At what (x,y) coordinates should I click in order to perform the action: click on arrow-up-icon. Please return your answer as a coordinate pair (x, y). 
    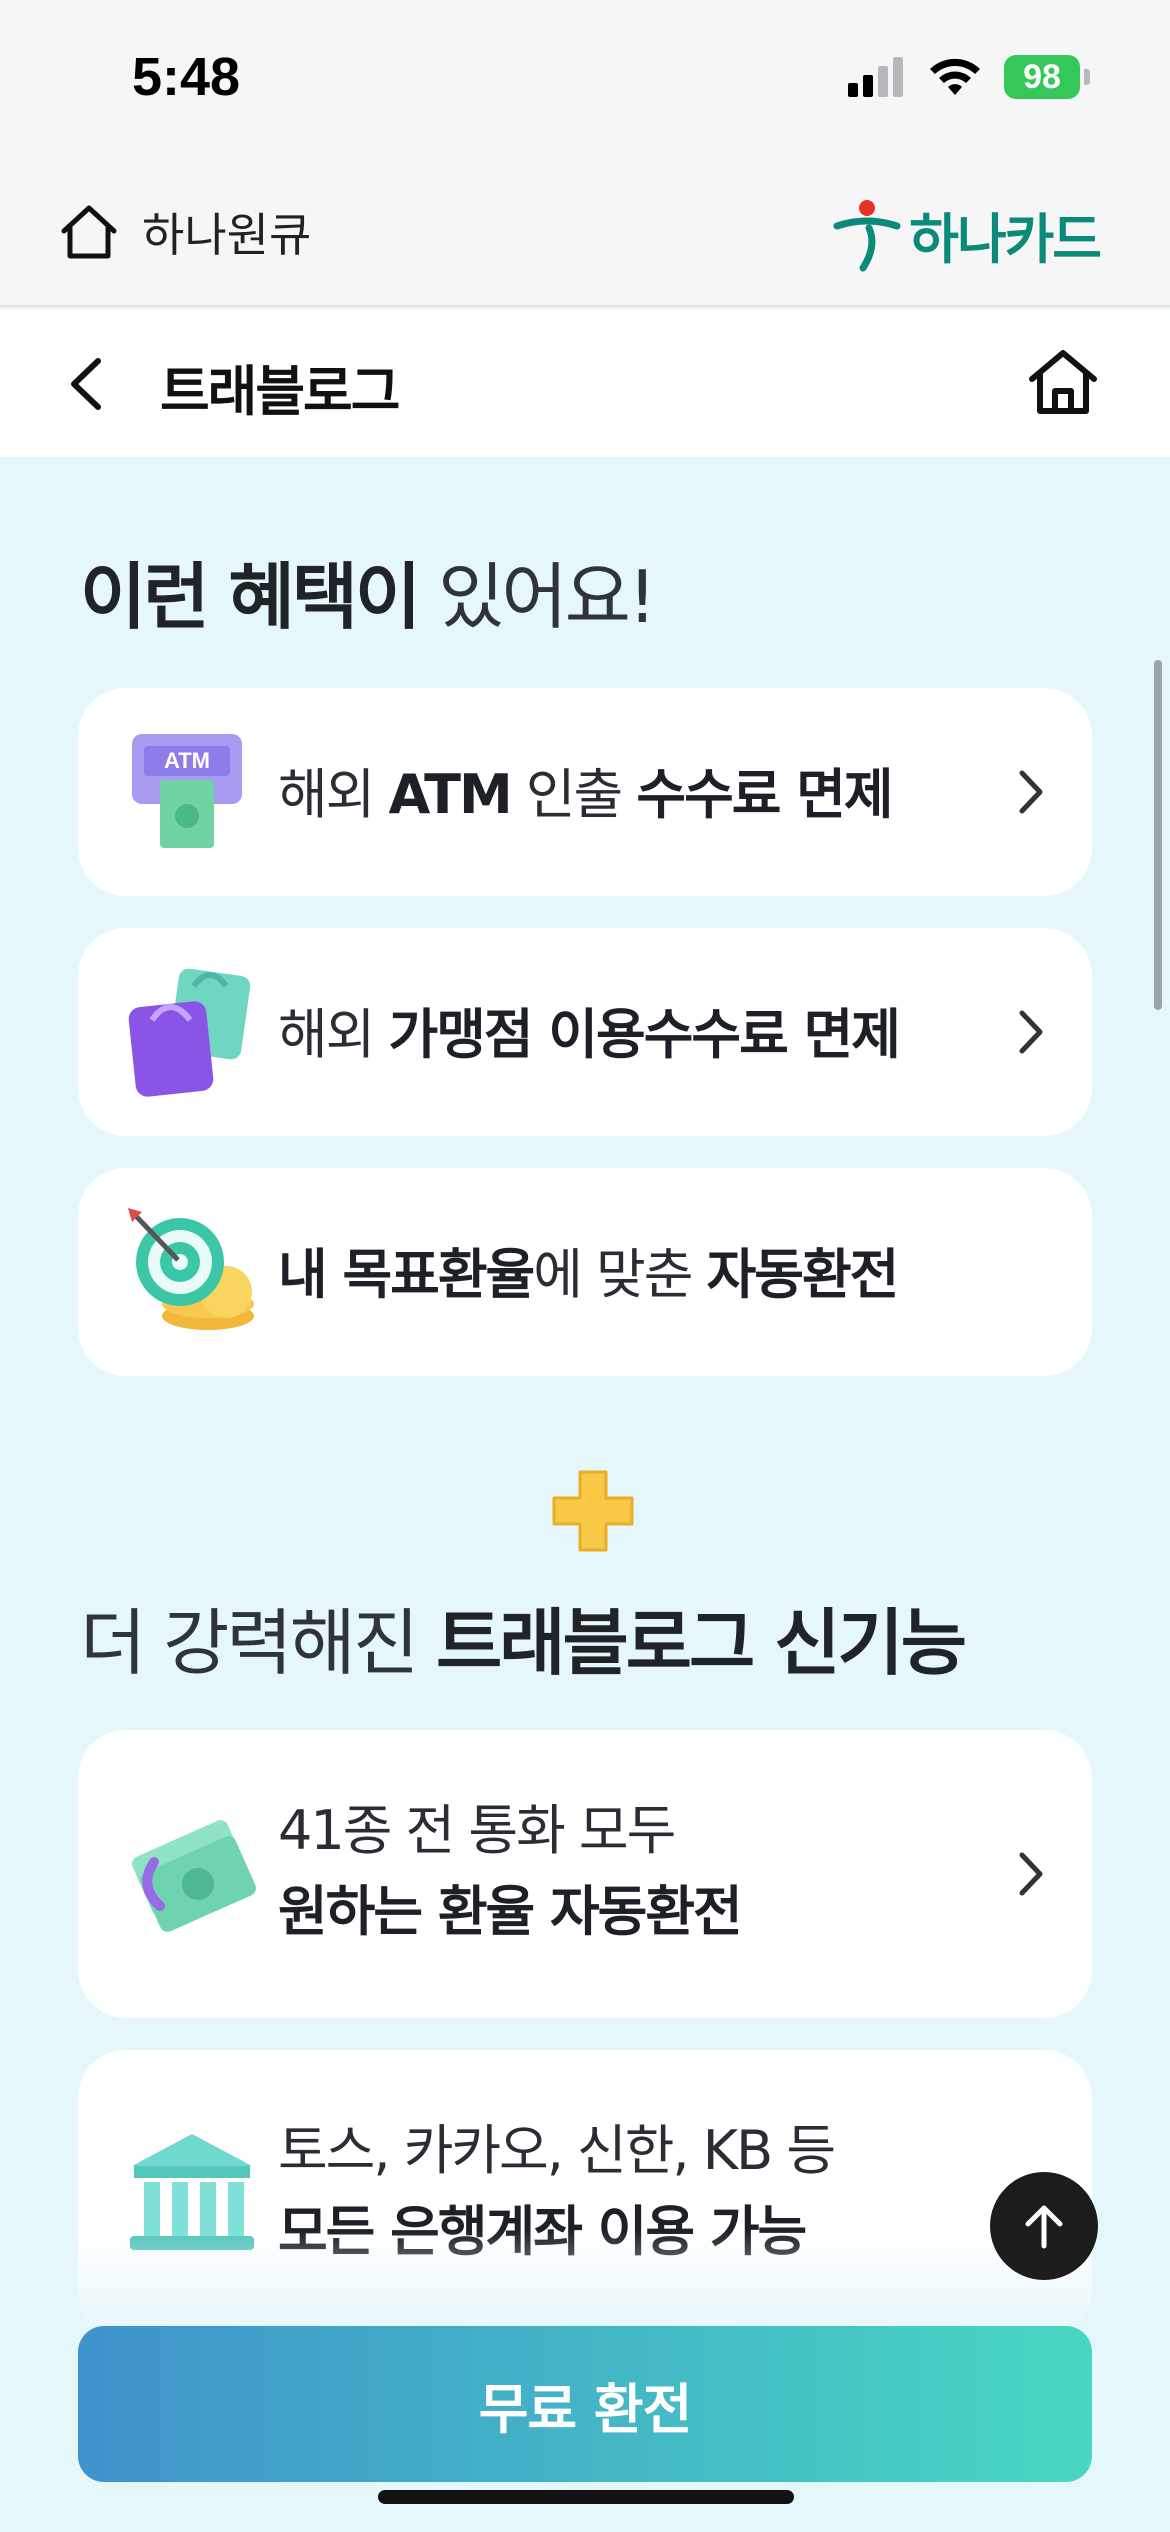
    Looking at the image, I should click on (1044, 2227).